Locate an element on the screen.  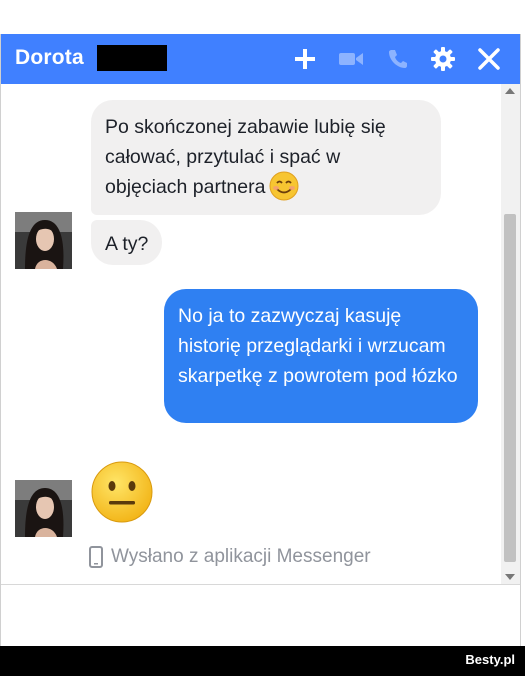
sent-from-label: Wysłano z aplikacji Messenger is located at coordinates (230, 557).